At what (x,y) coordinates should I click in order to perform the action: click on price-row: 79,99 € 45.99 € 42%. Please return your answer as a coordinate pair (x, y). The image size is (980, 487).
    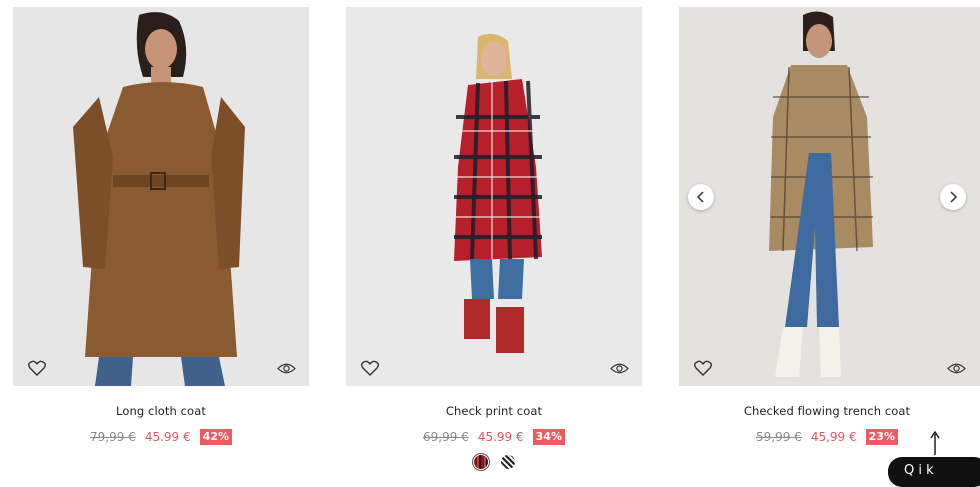
    Looking at the image, I should click on (161, 437).